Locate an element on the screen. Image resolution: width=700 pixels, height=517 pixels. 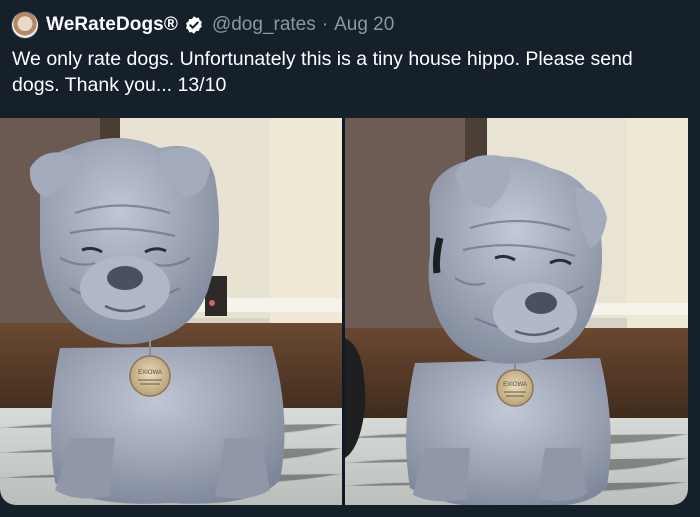
handle: @dog_rates is located at coordinates (264, 25).